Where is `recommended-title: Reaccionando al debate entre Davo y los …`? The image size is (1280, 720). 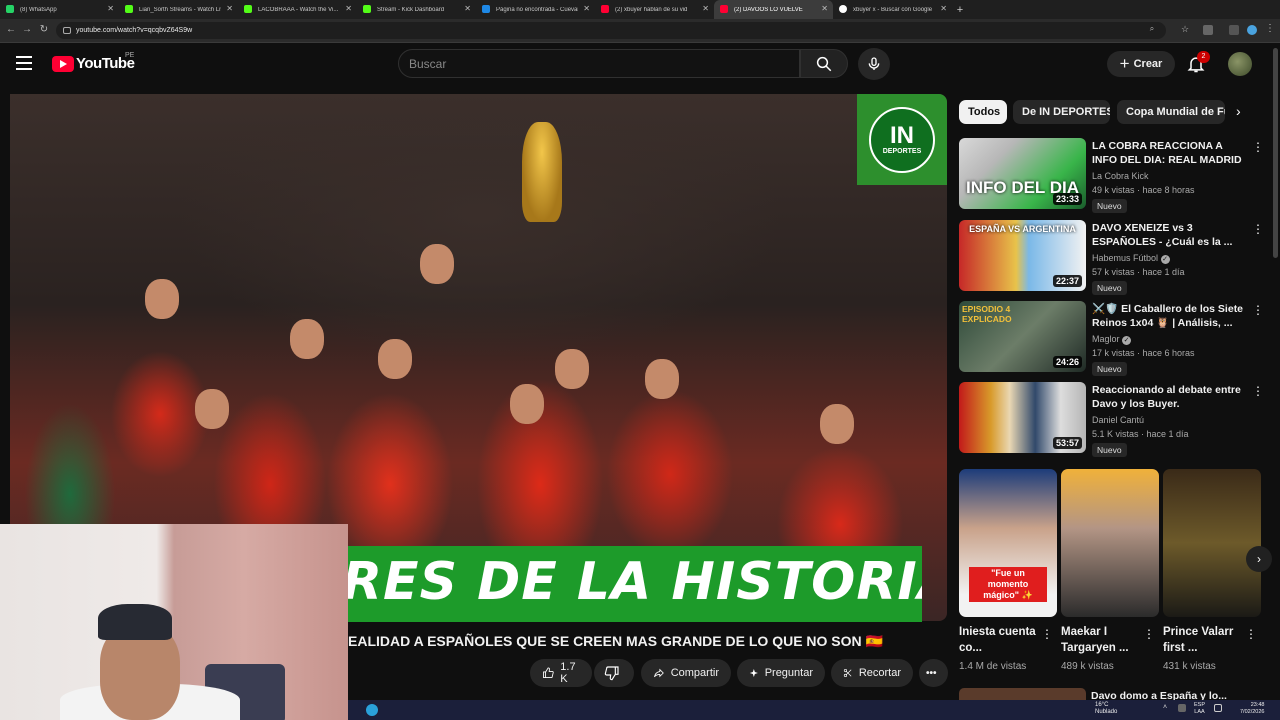 recommended-title: Reaccionando al debate entre Davo y los … is located at coordinates (1171, 397).